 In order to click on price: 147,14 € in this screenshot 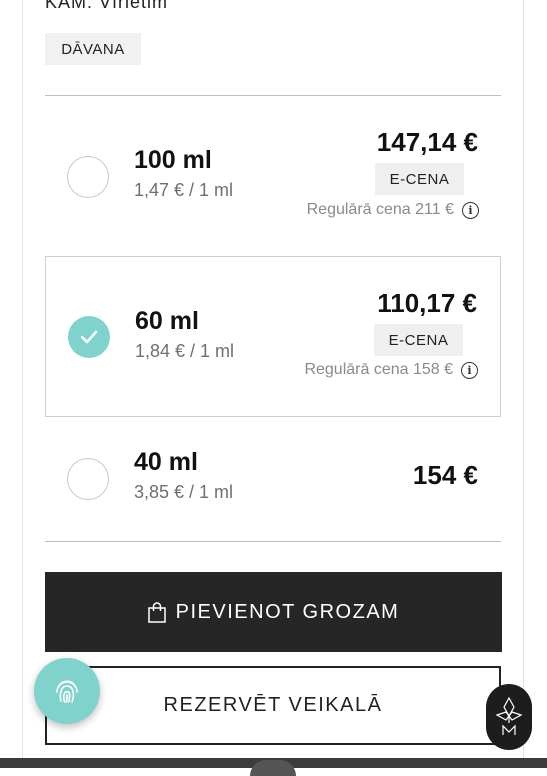, I will do `click(427, 142)`.